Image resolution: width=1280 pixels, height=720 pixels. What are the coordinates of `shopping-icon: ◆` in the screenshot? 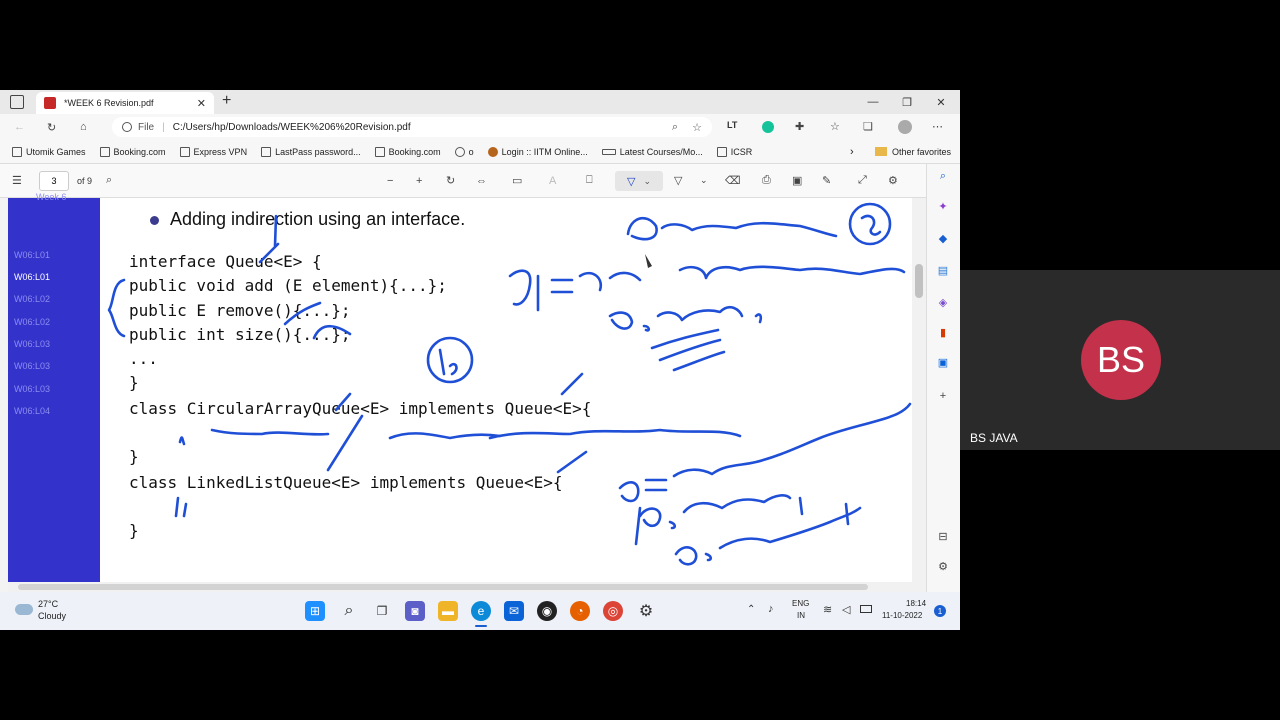 It's located at (943, 238).